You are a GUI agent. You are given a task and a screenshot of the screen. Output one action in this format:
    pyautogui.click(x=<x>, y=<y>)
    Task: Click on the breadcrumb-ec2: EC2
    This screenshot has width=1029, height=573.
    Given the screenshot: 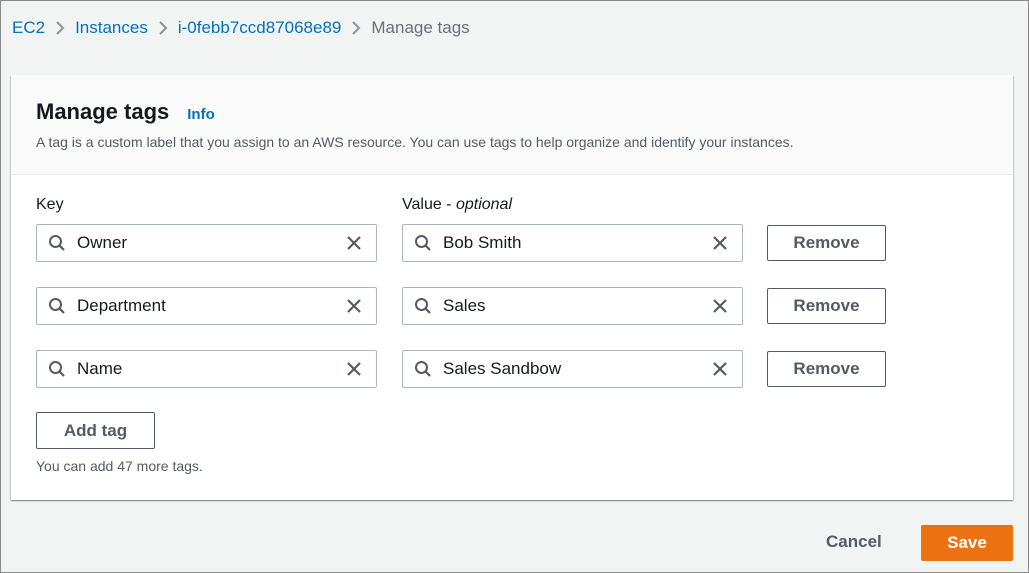 What is the action you would take?
    pyautogui.click(x=28, y=28)
    